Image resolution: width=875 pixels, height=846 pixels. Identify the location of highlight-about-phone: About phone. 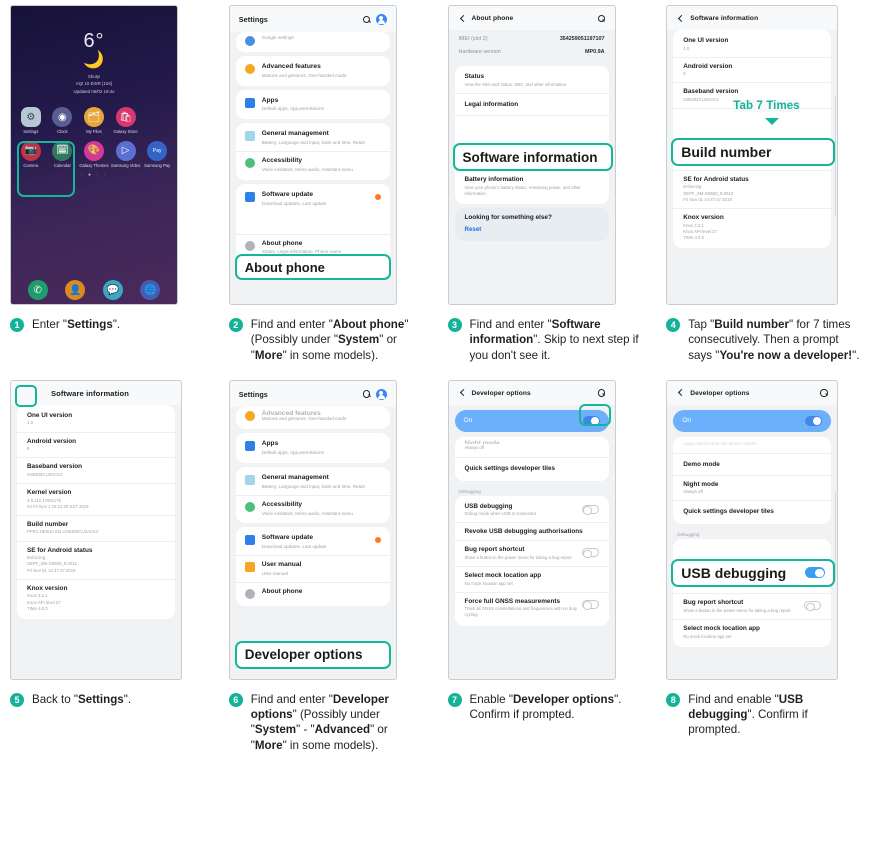
(312, 267).